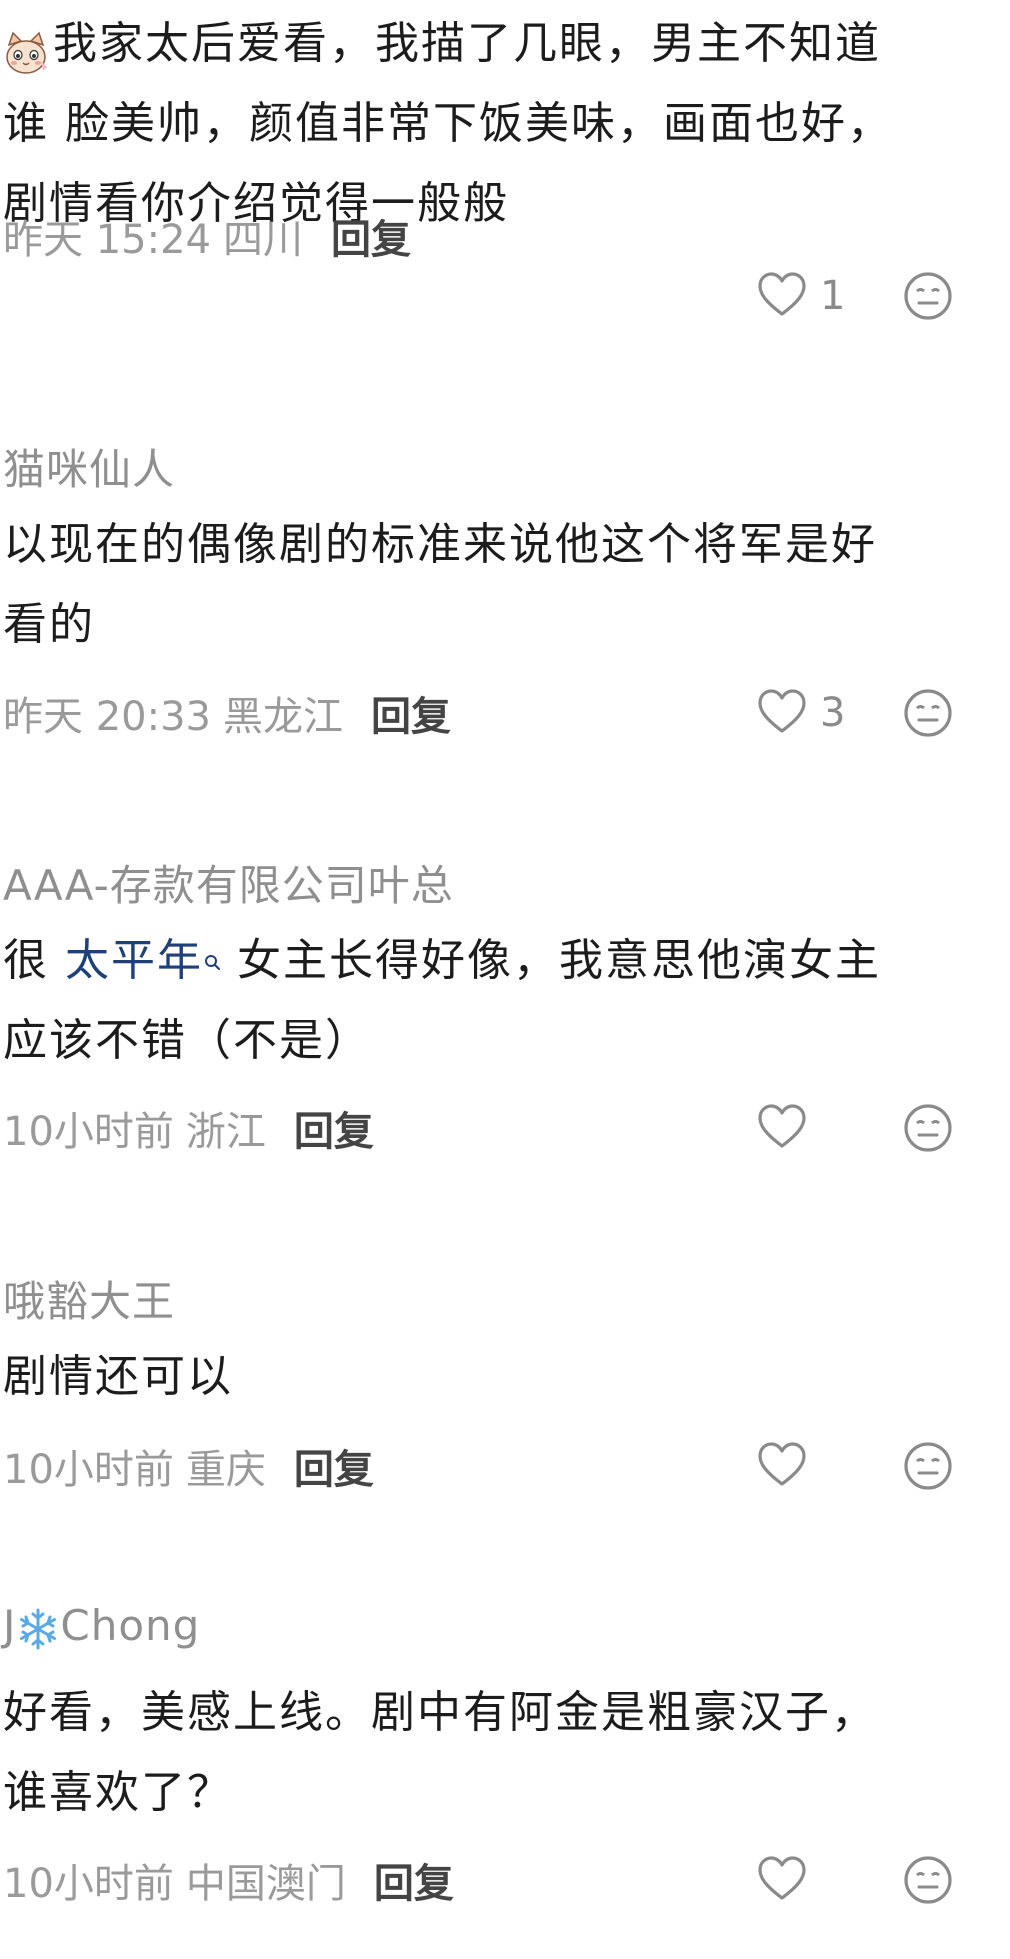 This screenshot has height=1959, width=1010. What do you see at coordinates (26, 48) in the screenshot?
I see `cat-face-emoji-icon` at bounding box center [26, 48].